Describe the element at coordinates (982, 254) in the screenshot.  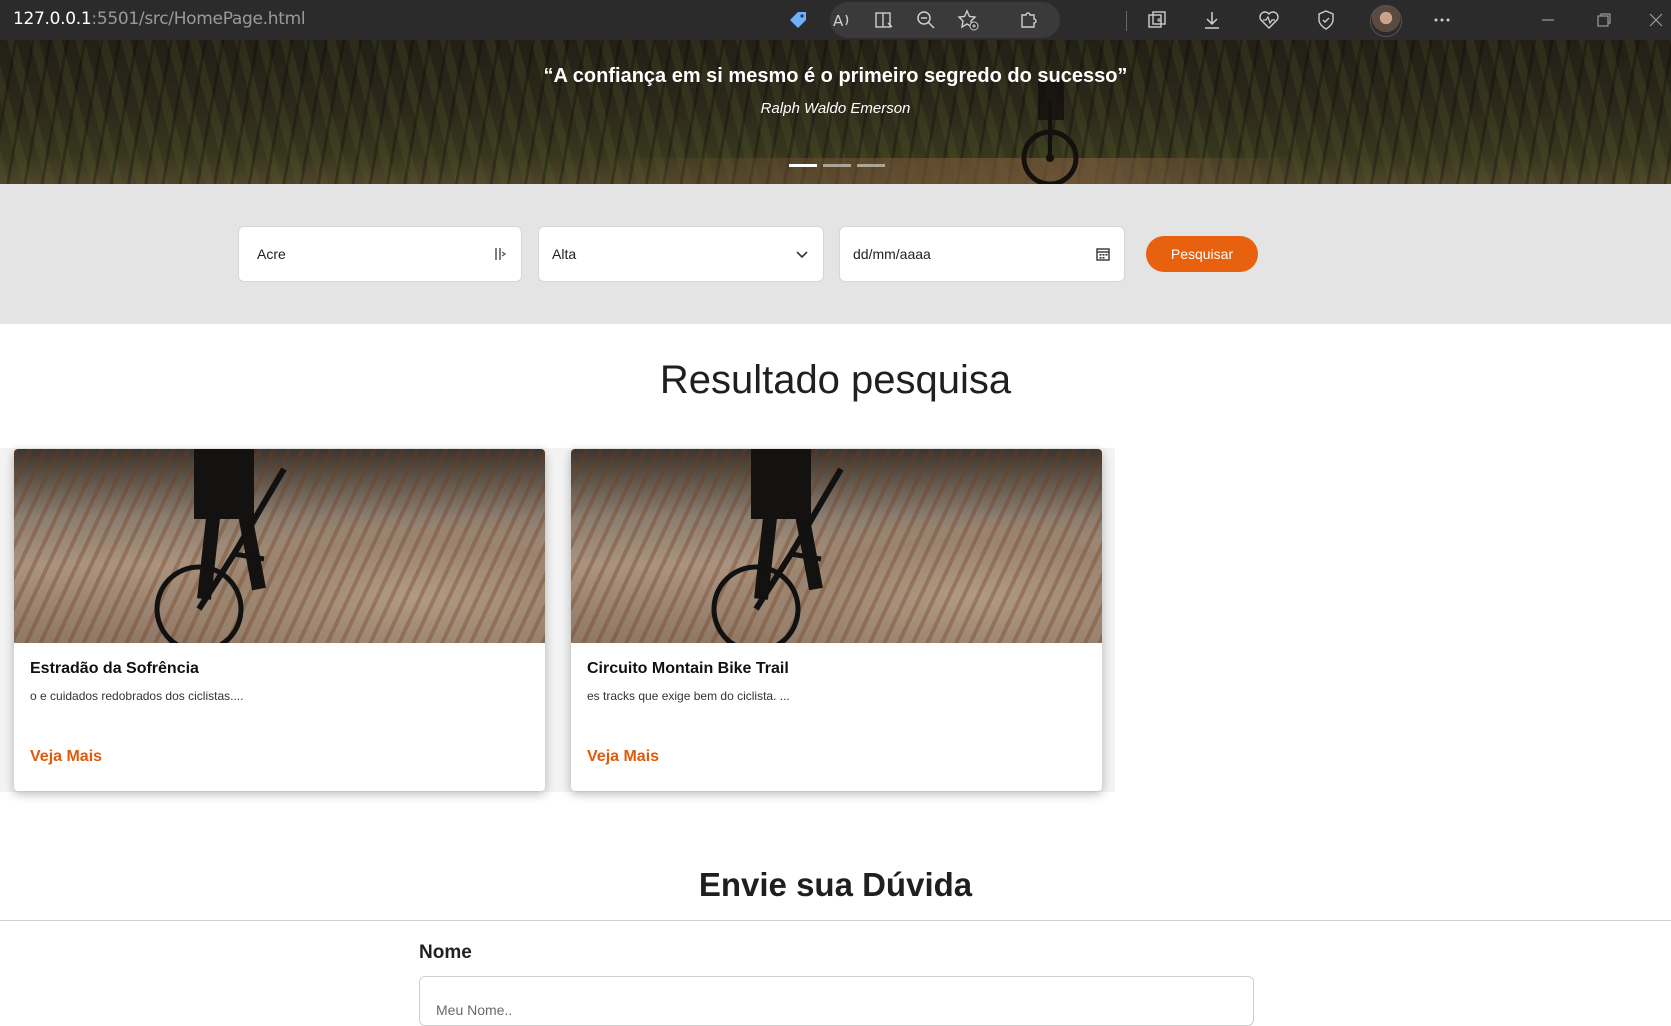
I see `date-input: dd/mm/aaaa` at that location.